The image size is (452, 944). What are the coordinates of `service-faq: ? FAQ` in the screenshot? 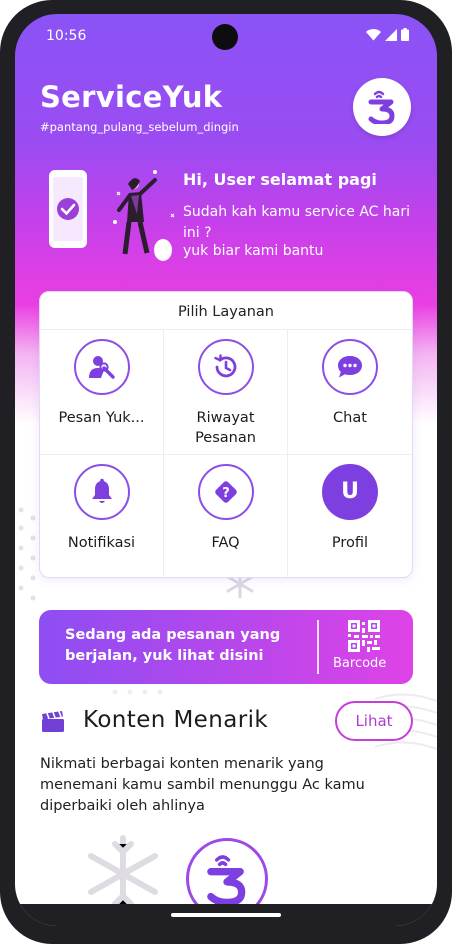 It's located at (226, 515).